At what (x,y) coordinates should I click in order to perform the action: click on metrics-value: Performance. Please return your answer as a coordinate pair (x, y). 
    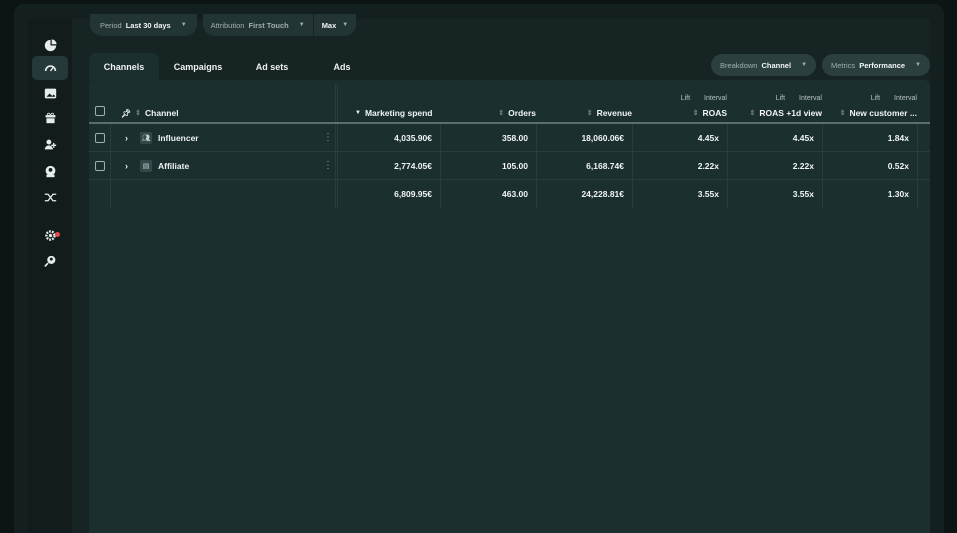
    Looking at the image, I should click on (882, 65).